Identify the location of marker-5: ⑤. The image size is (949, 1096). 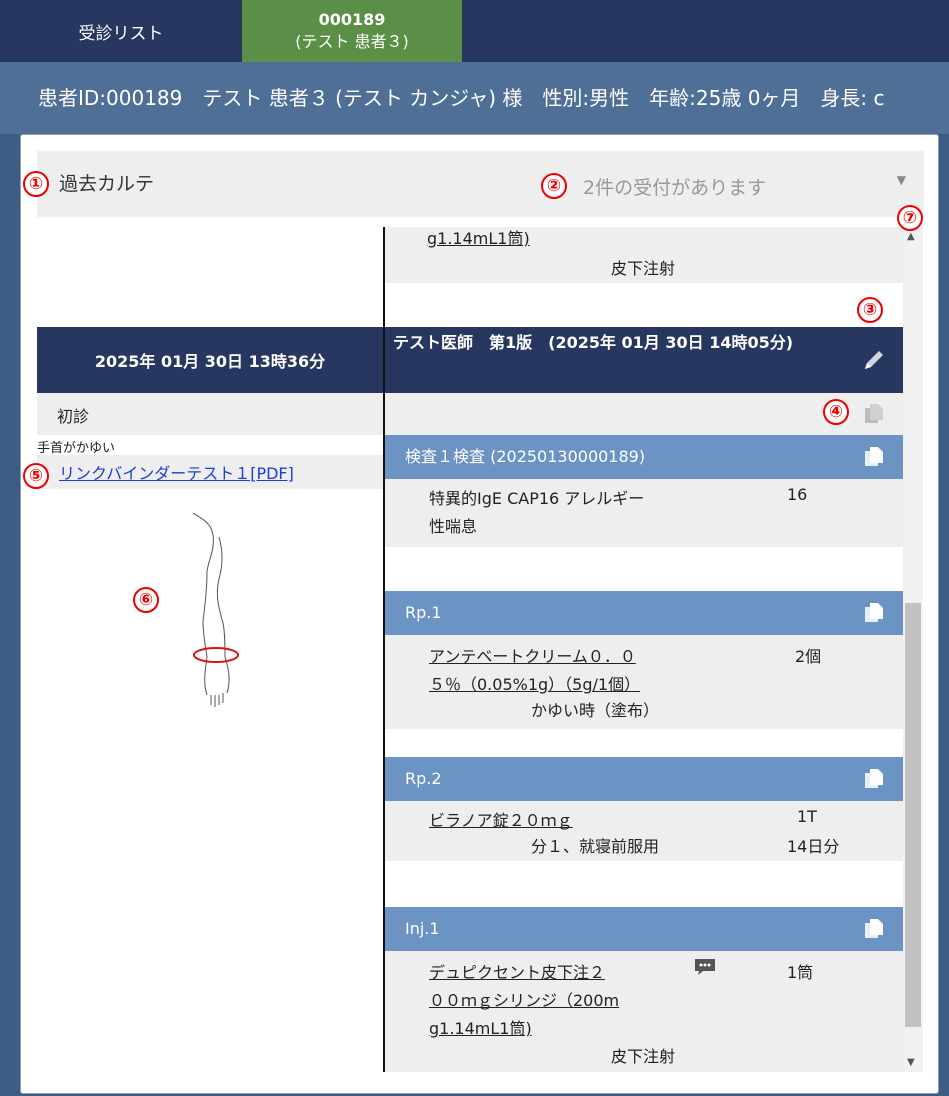
(36, 476).